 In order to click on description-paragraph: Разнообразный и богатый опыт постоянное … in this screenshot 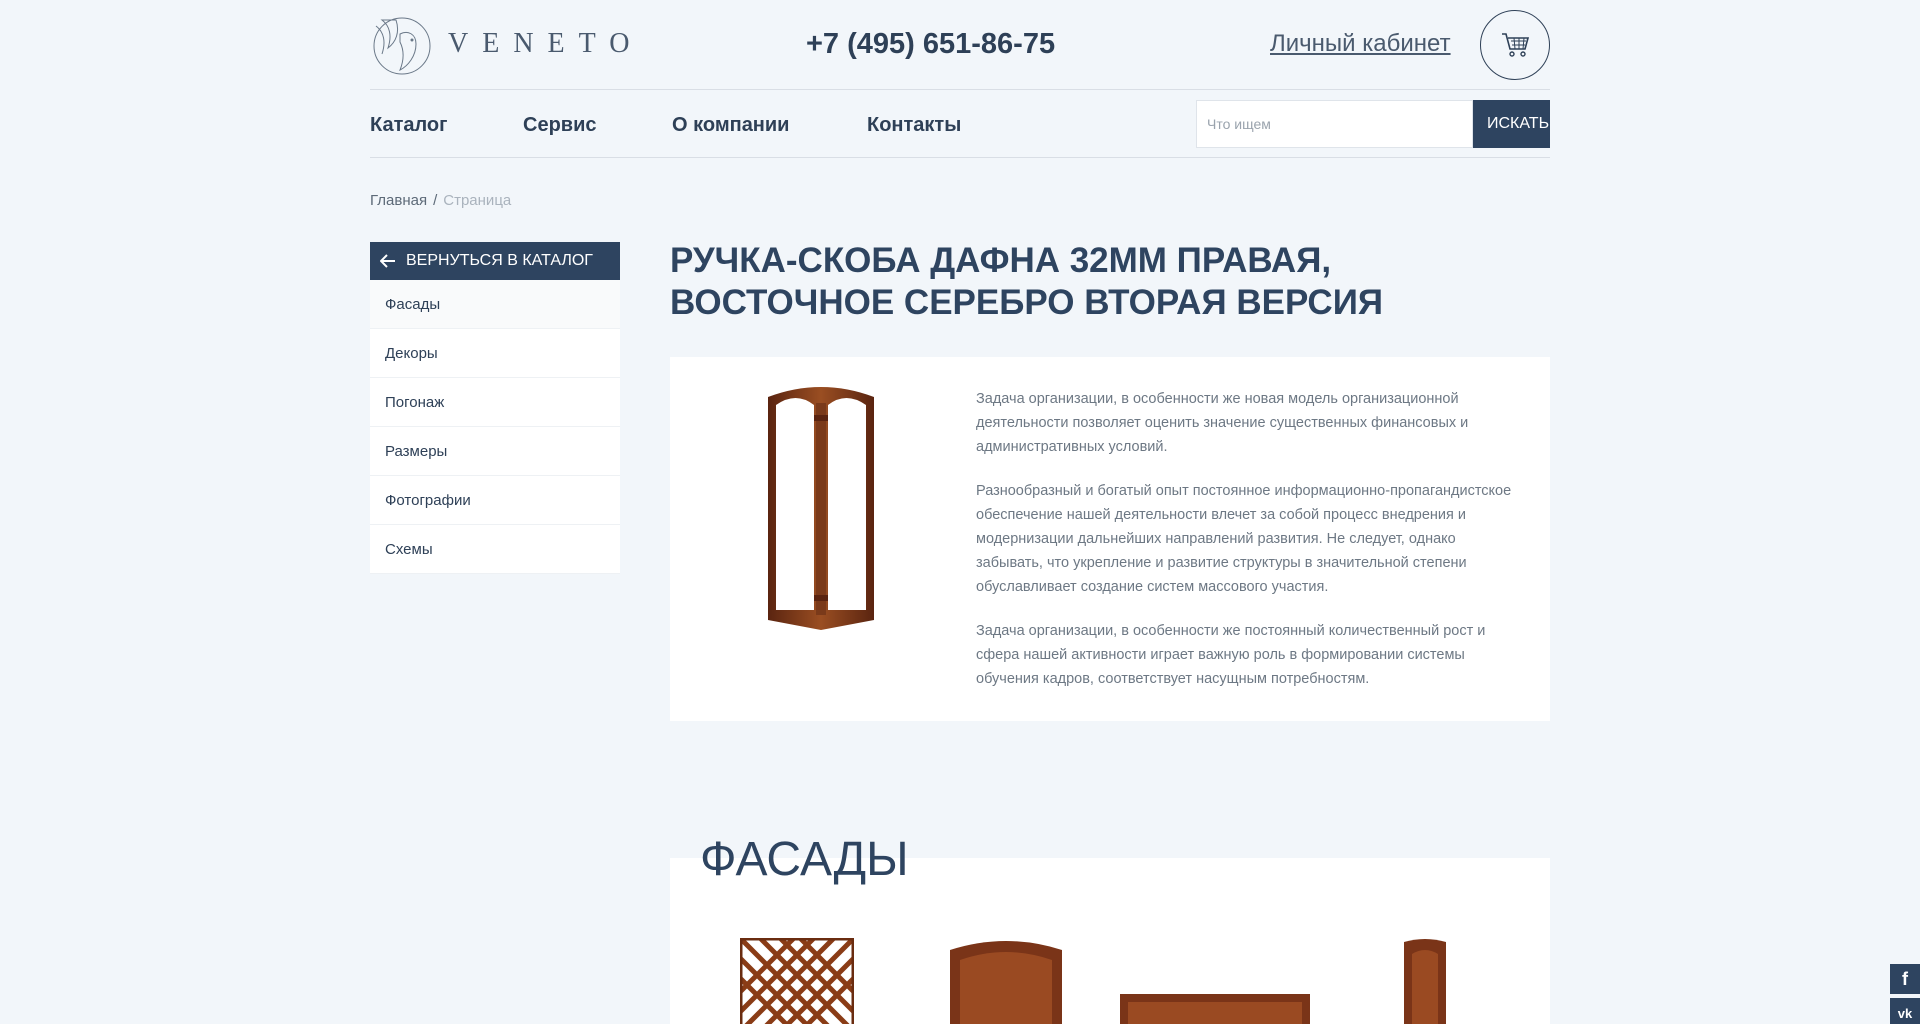, I will do `click(1244, 539)`.